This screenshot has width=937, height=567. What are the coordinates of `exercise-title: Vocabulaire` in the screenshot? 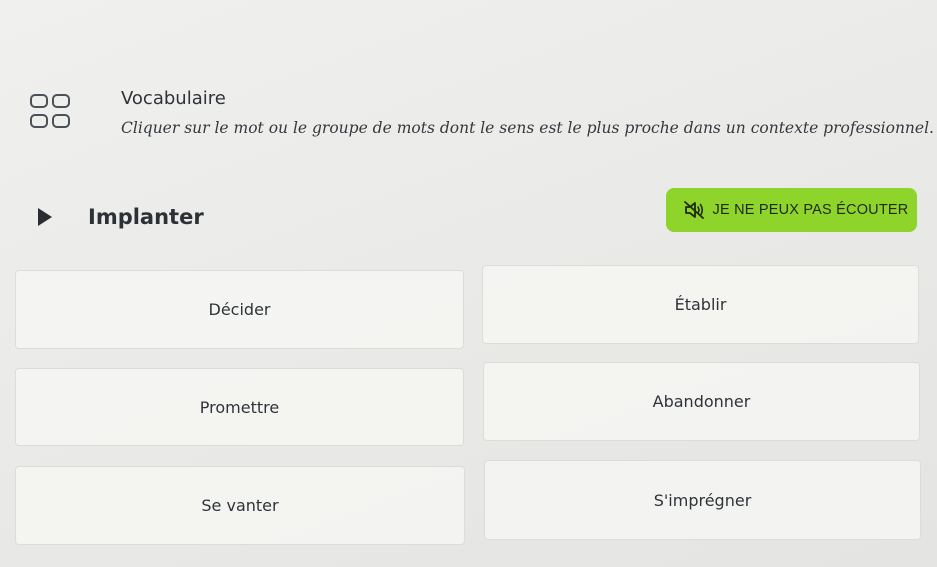 It's located at (173, 98).